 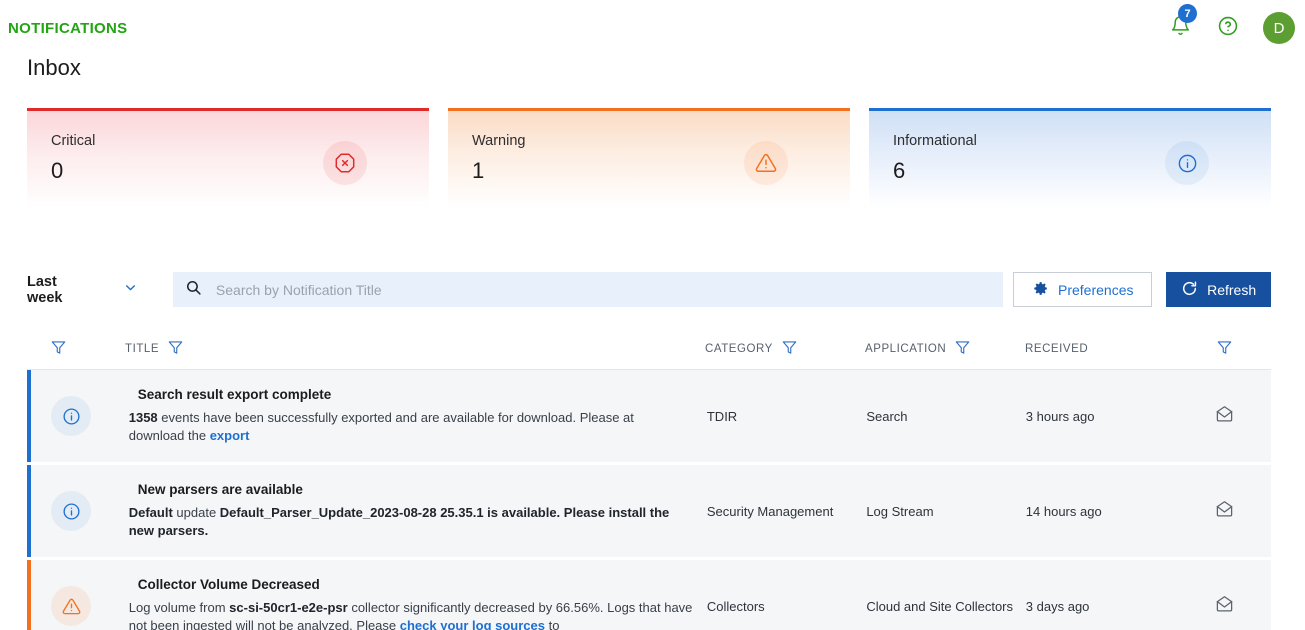 What do you see at coordinates (220, 489) in the screenshot?
I see `notification-title: New parsers are available` at bounding box center [220, 489].